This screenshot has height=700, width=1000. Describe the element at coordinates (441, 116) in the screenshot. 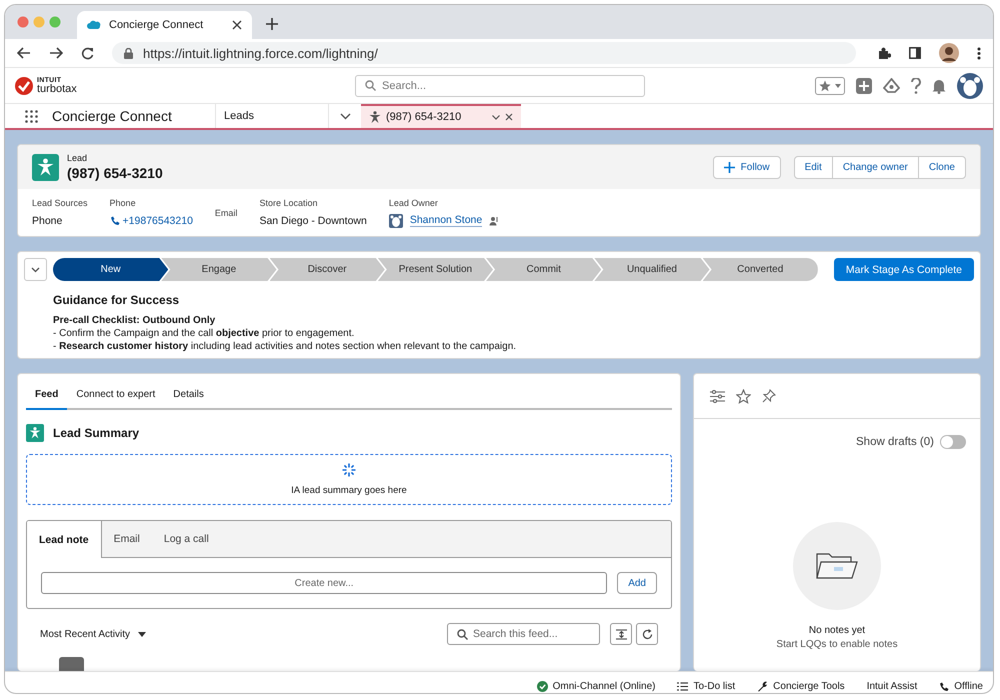

I see `workspace-tab: (987) 654-3210` at that location.